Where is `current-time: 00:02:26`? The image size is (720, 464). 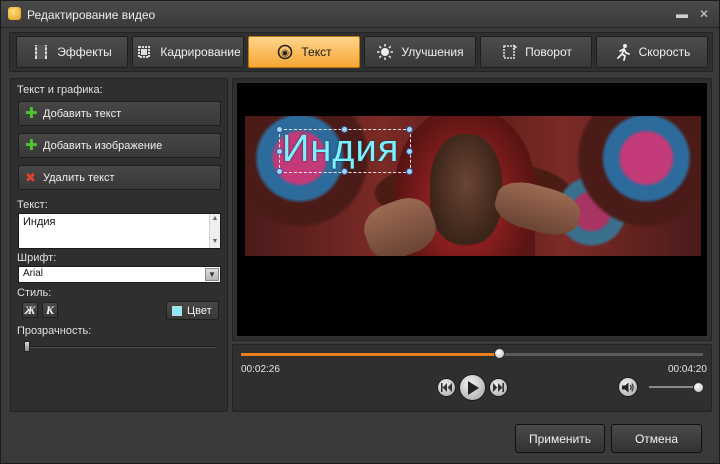 current-time: 00:02:26 is located at coordinates (260, 369).